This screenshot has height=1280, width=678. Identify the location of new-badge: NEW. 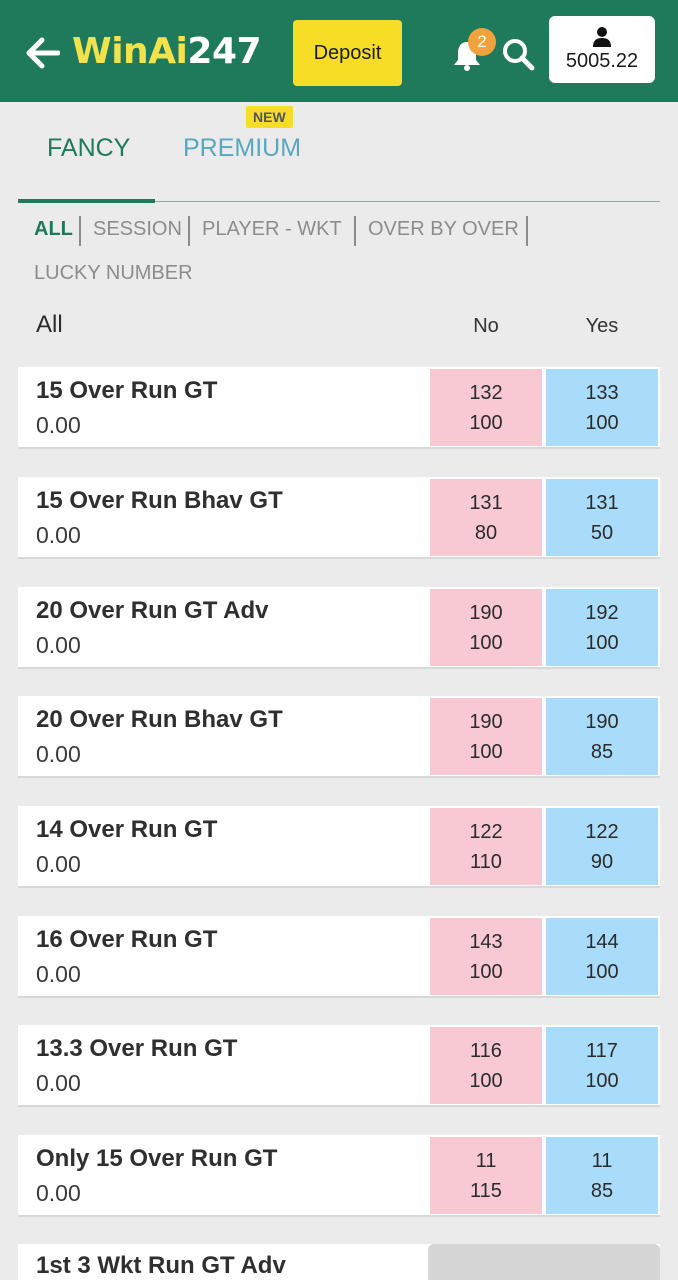
(269, 117).